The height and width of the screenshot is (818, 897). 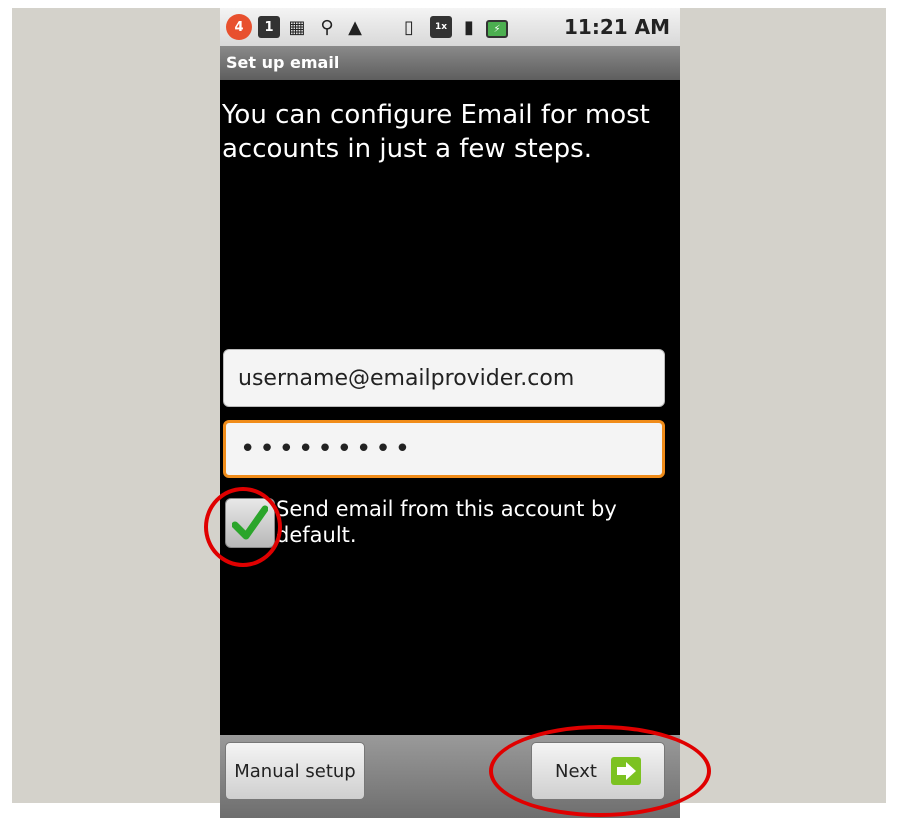 I want to click on page-title: Set up email, so click(x=450, y=63).